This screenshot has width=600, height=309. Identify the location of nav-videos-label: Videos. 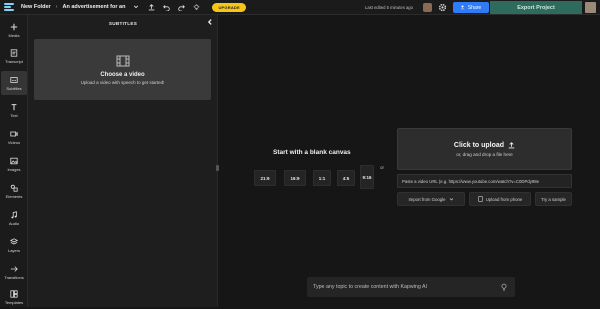
(14, 142).